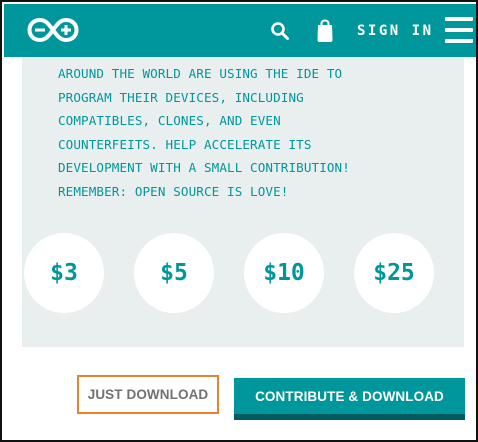 Image resolution: width=478 pixels, height=442 pixels. I want to click on message-line: PROGRAM THEIR DEVICES, INCLUDING, so click(181, 97).